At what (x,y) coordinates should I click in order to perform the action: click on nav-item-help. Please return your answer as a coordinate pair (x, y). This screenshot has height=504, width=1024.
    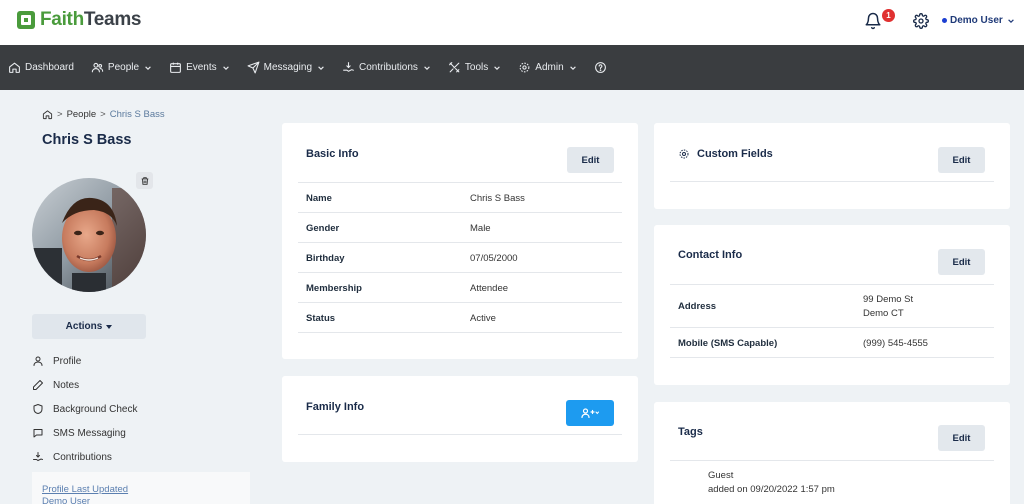
    Looking at the image, I should click on (602, 67).